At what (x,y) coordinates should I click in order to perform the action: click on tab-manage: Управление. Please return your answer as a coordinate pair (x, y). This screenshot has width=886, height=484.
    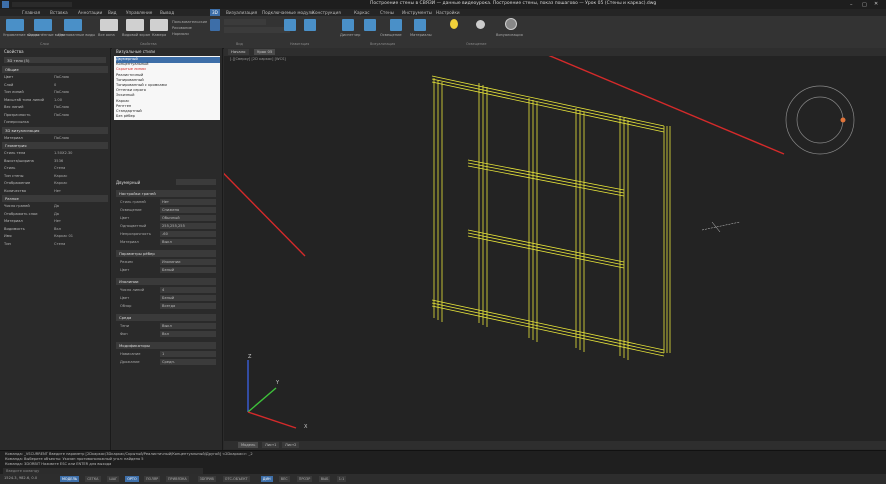
    Looking at the image, I should click on (139, 12).